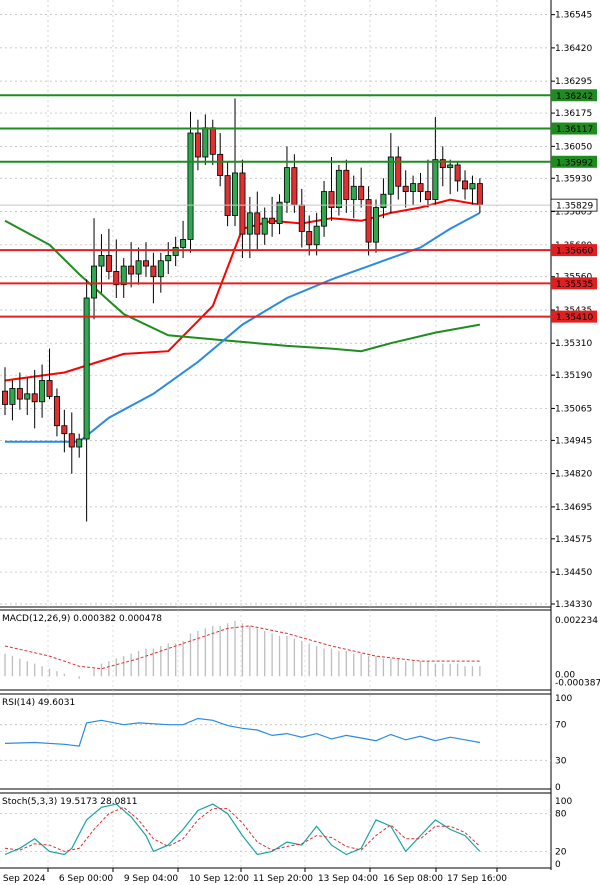 The image size is (600, 885). I want to click on price-tick-label: 1.35190, so click(573, 376).